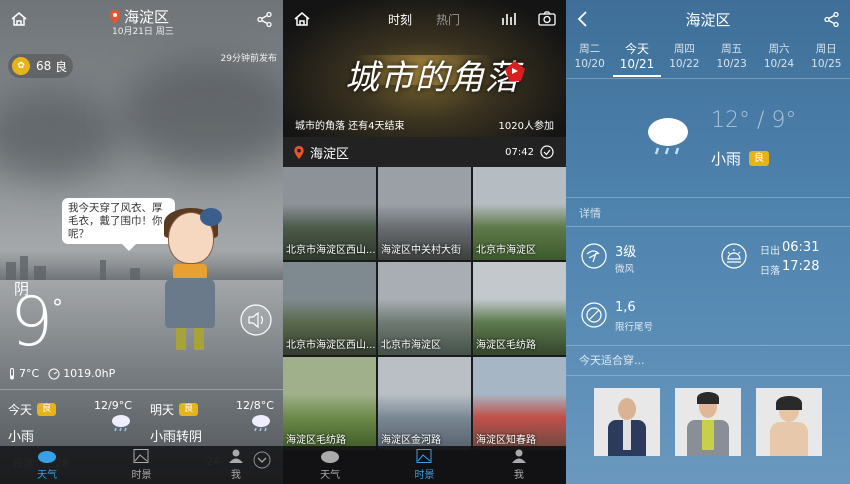  Describe the element at coordinates (61, 373) in the screenshot. I see `feels-like: 7°C 1019.0hP` at that location.